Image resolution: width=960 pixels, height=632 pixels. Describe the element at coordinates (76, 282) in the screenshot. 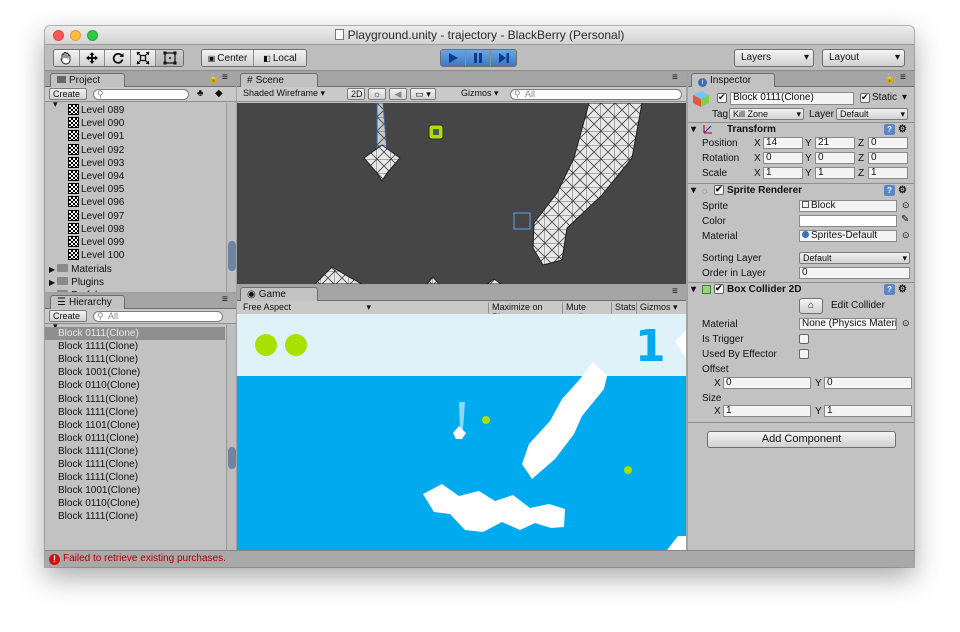

I see `project-item-folder: ▶ Plugins` at that location.